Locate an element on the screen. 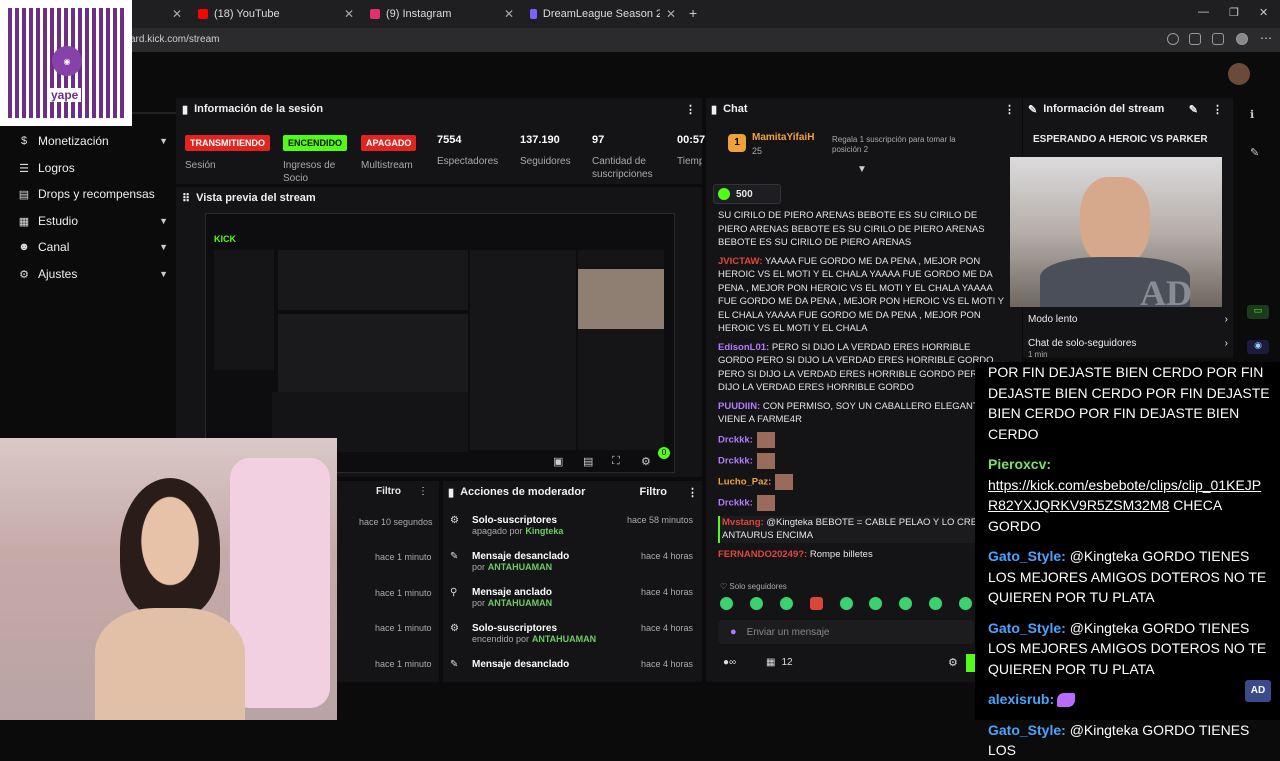 The width and height of the screenshot is (1280, 761). chat-username: EdisonL01: is located at coordinates (743, 347).